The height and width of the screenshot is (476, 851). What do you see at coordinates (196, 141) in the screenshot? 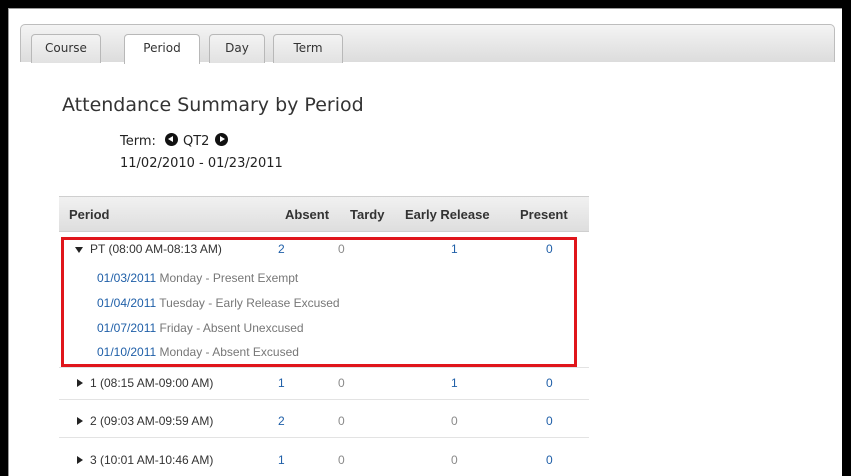
I see `term-value: QT2` at bounding box center [196, 141].